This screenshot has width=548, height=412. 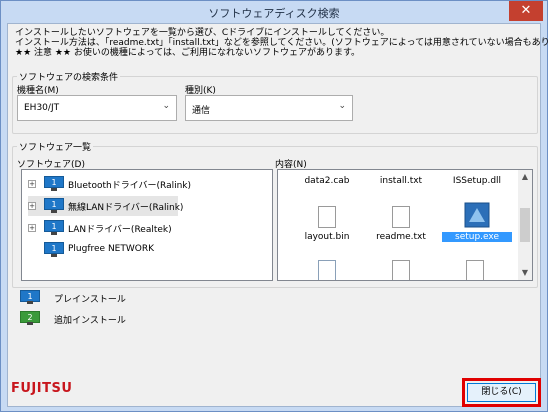 I want to click on tree-item-label: LANドライバー(Realtek), so click(x=120, y=230).